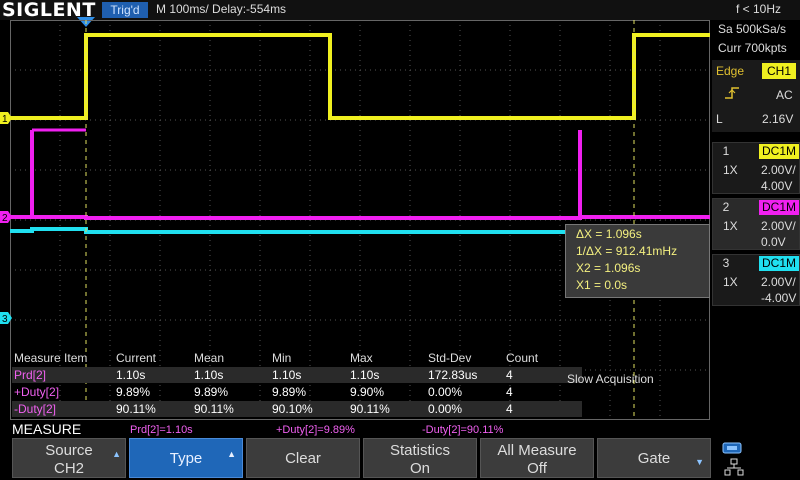  I want to click on ch1-level-marker: 1, so click(6, 118).